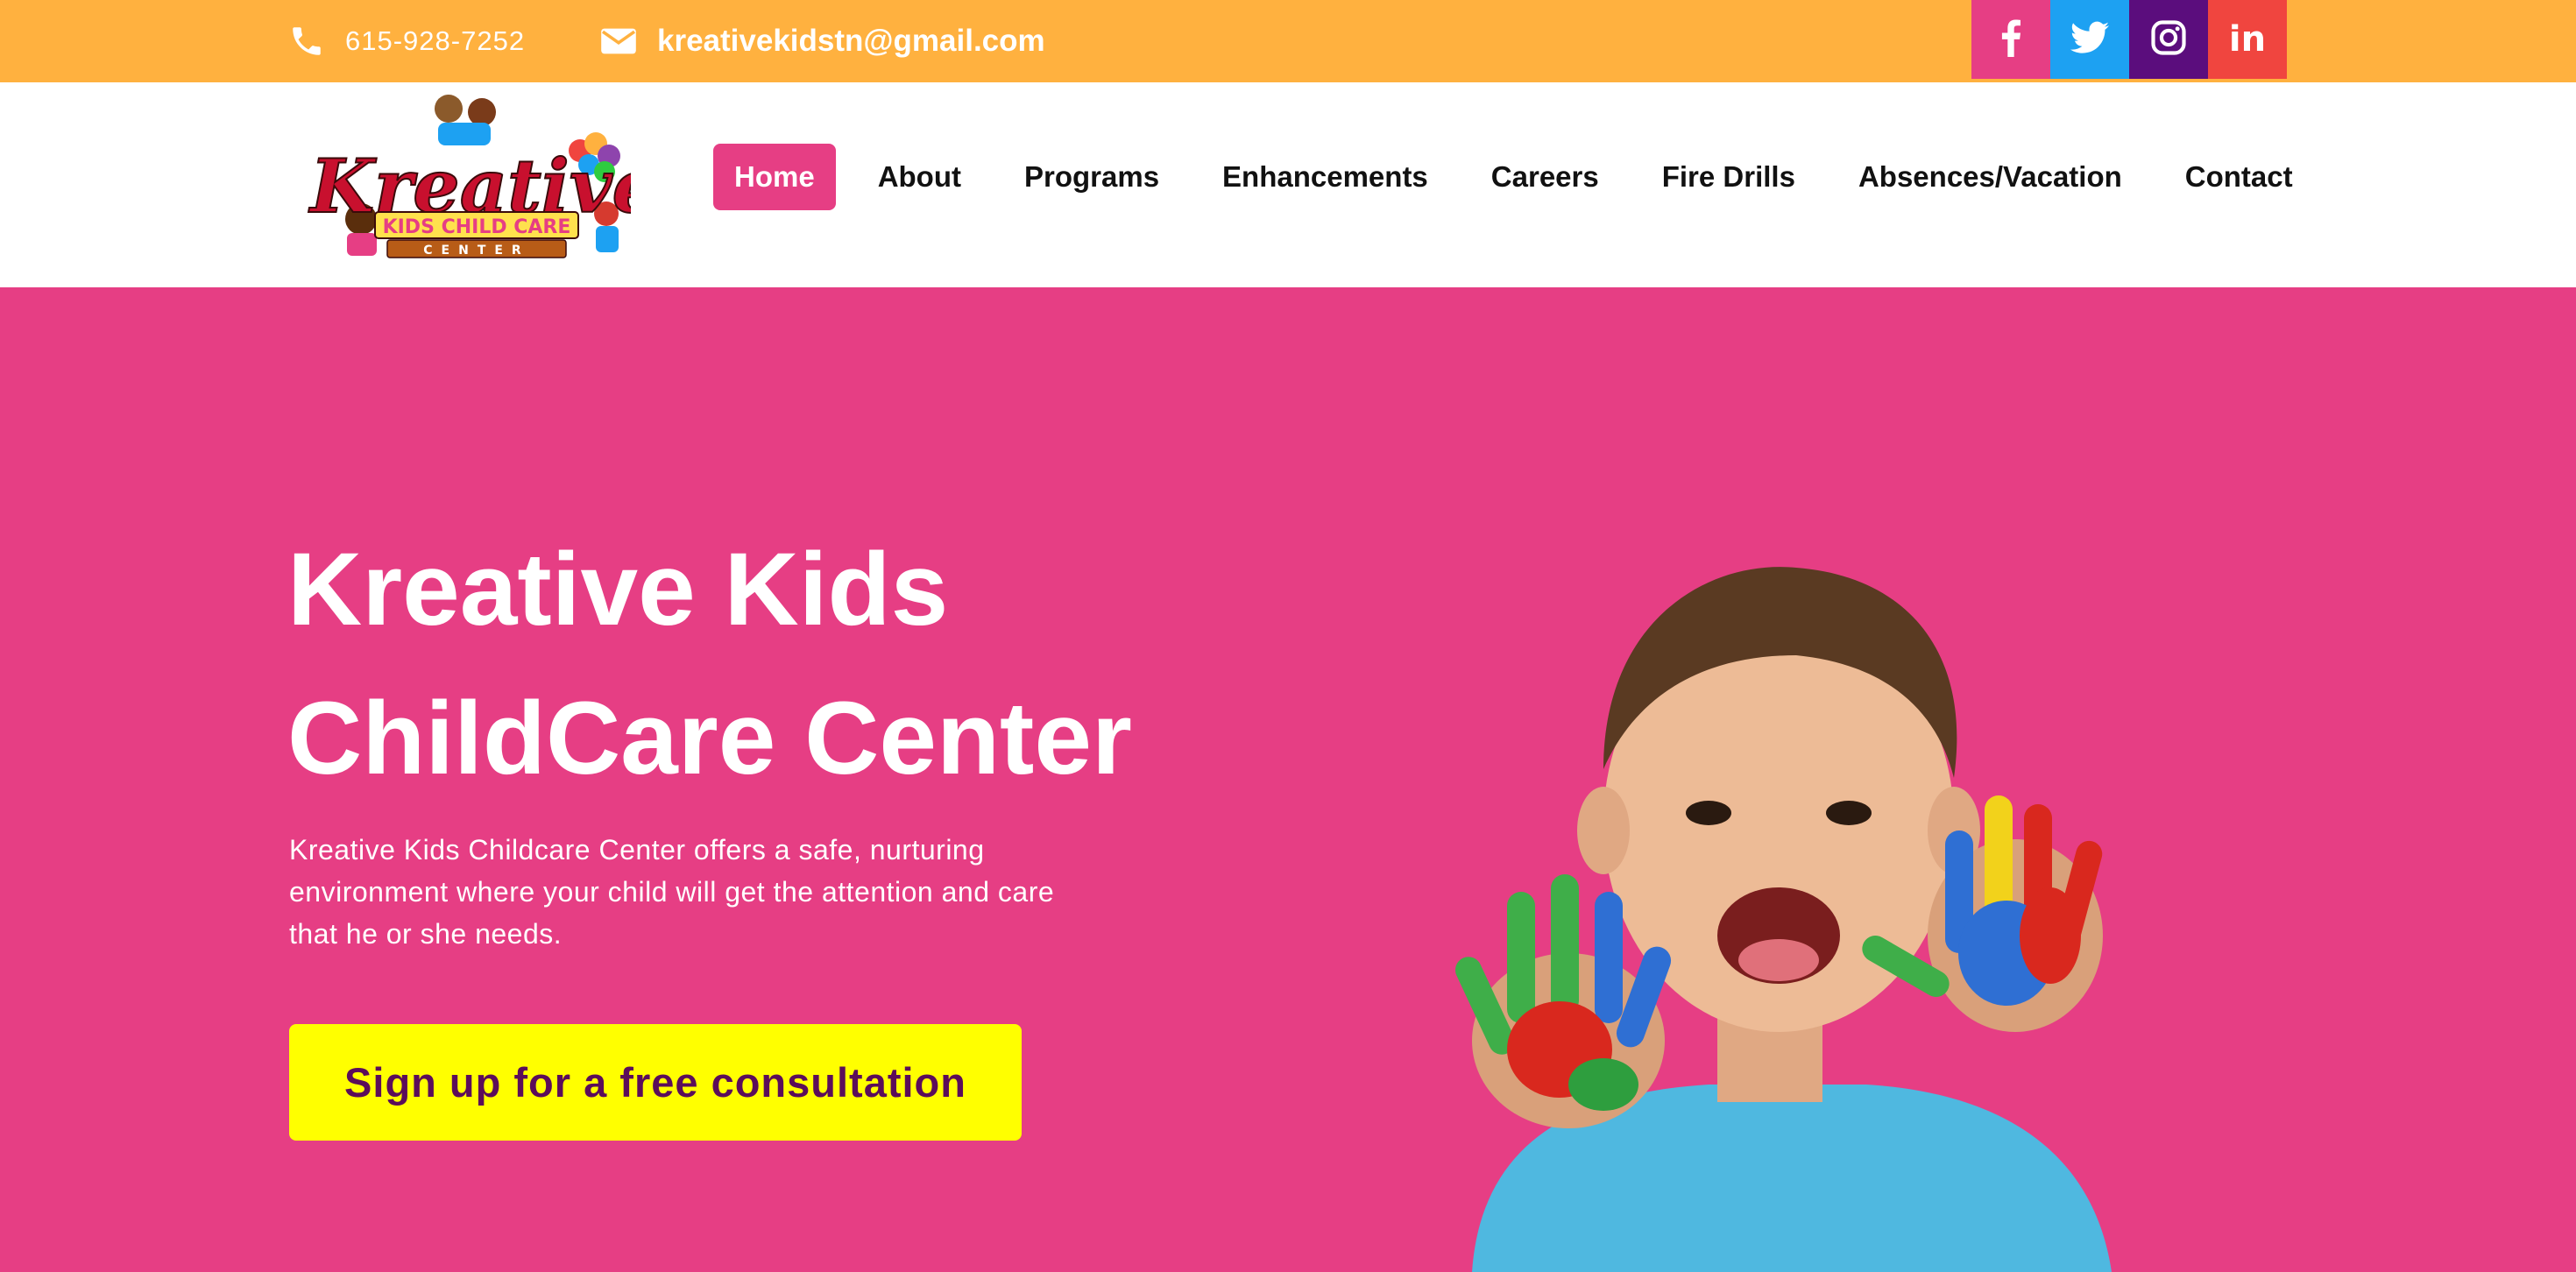  Describe the element at coordinates (1325, 177) in the screenshot. I see `nav-item-enhancements: Enhancements` at that location.